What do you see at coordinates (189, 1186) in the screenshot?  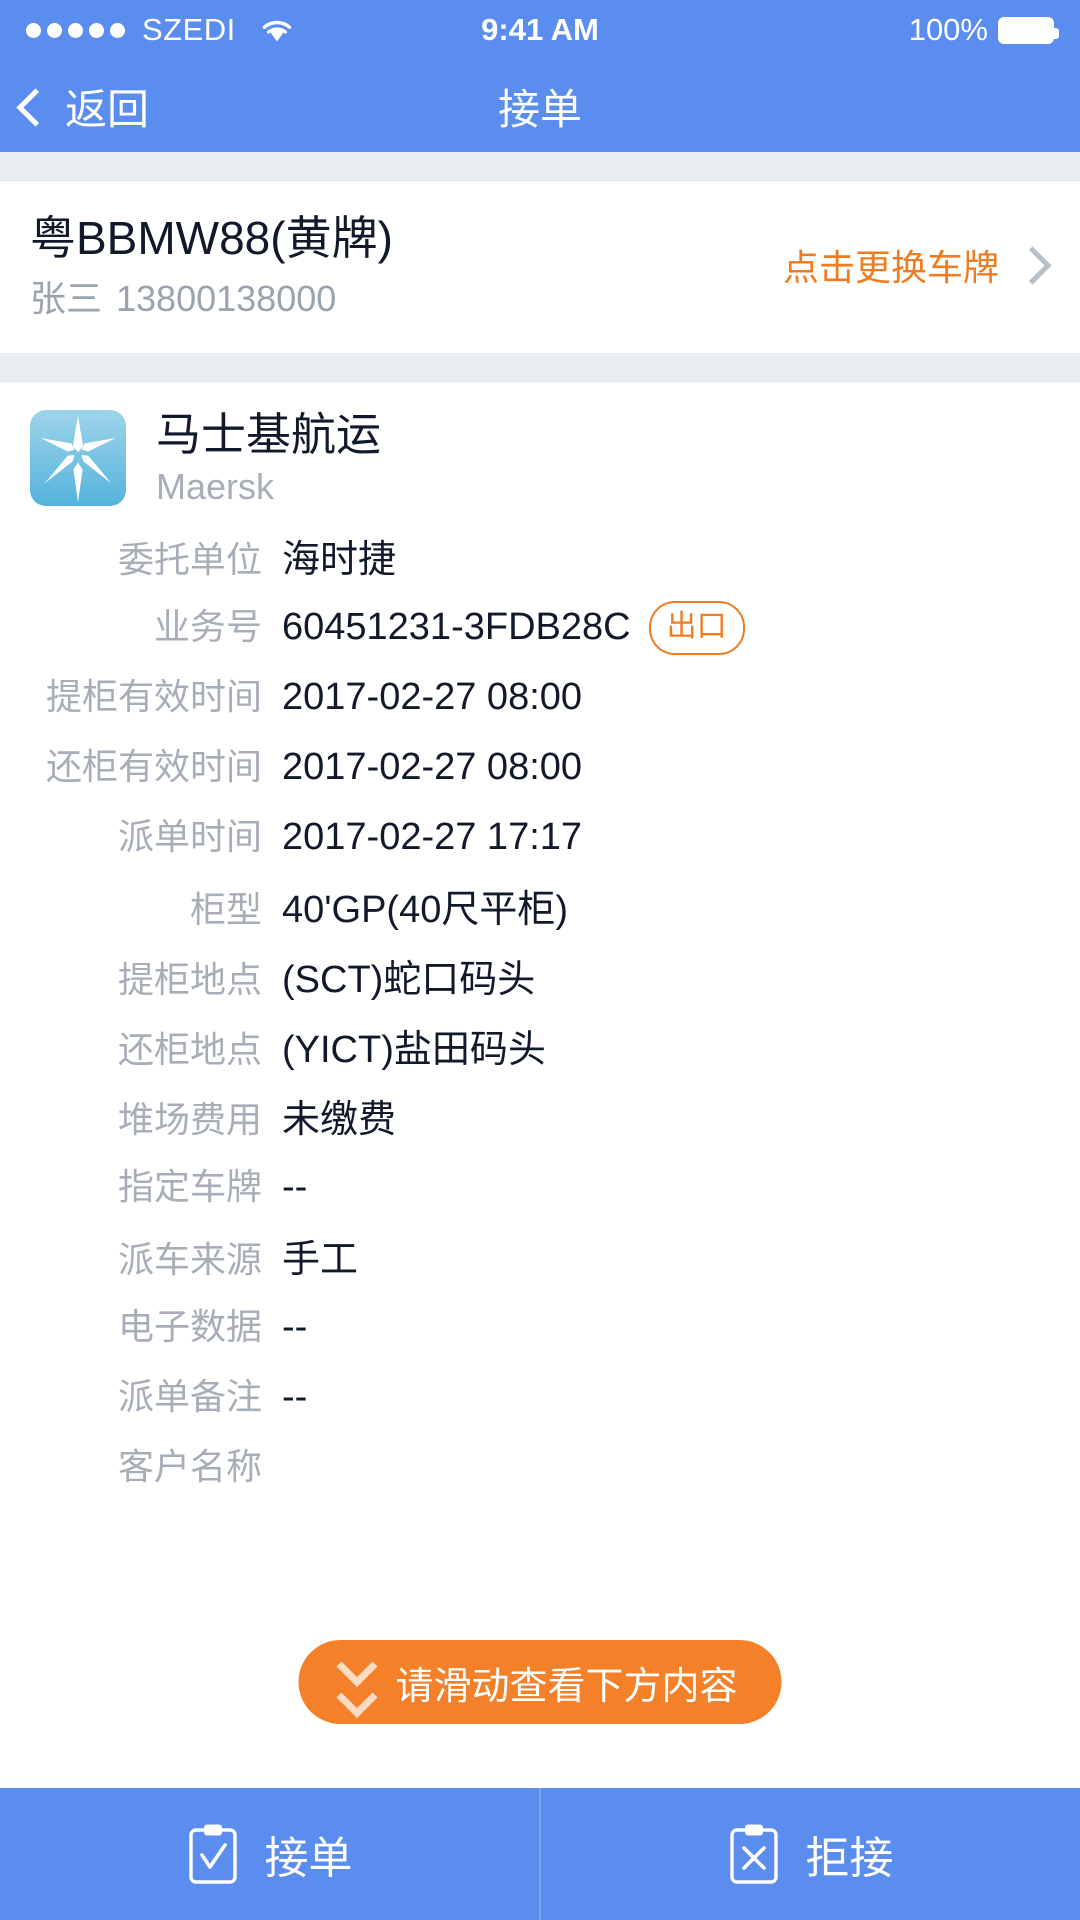 I see `row-label: 指定车牌` at bounding box center [189, 1186].